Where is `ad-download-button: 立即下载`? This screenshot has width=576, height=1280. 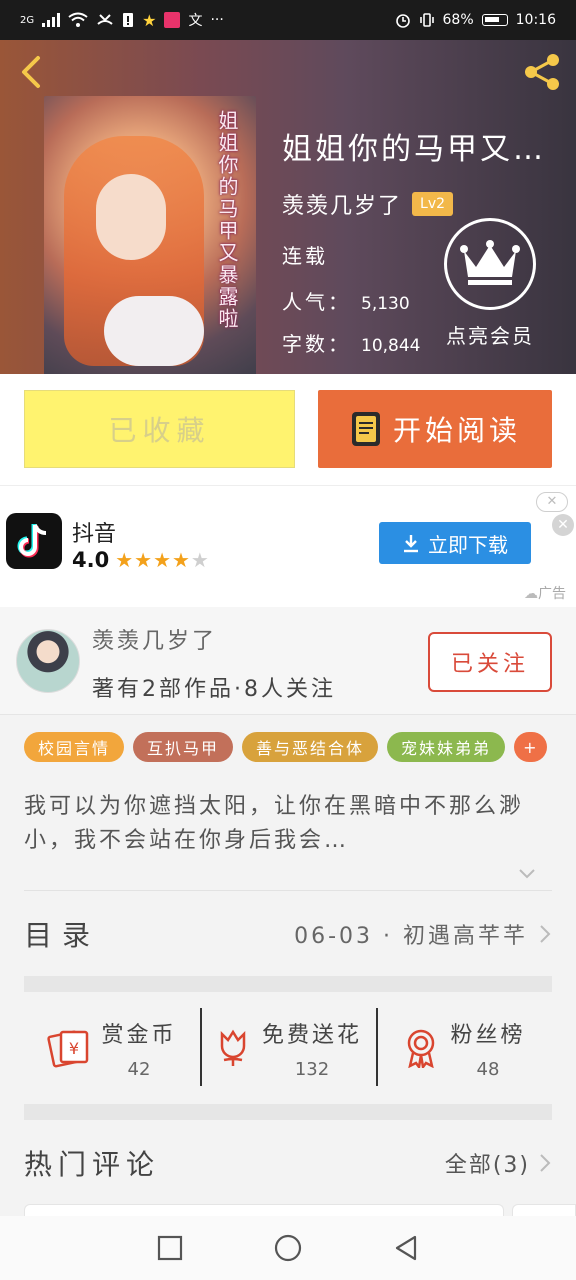 ad-download-button: 立即下载 is located at coordinates (455, 543).